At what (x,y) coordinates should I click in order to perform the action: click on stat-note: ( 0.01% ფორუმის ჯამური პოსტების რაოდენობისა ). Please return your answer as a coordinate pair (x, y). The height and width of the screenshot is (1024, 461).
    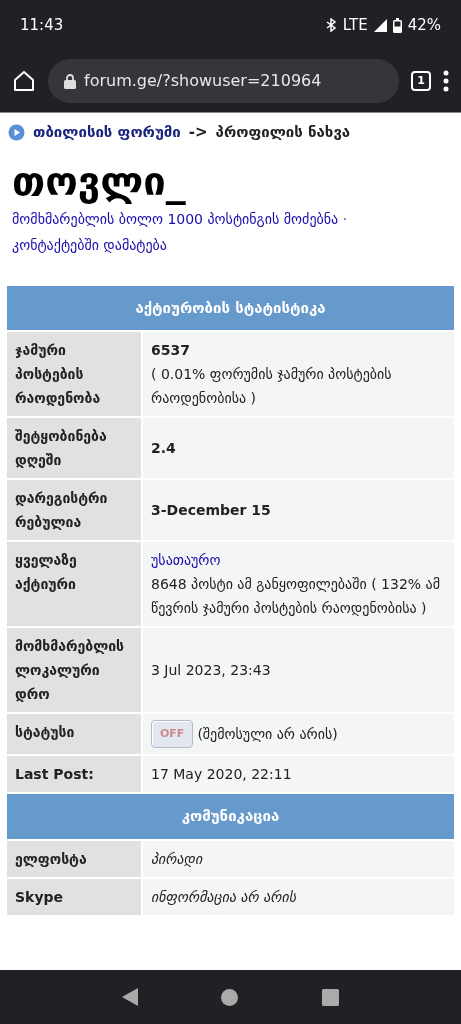
    Looking at the image, I should click on (272, 386).